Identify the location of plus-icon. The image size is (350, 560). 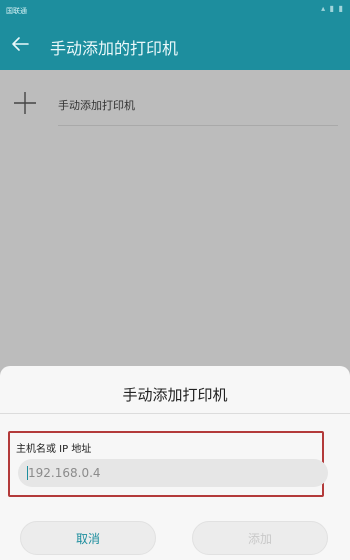
(25, 103).